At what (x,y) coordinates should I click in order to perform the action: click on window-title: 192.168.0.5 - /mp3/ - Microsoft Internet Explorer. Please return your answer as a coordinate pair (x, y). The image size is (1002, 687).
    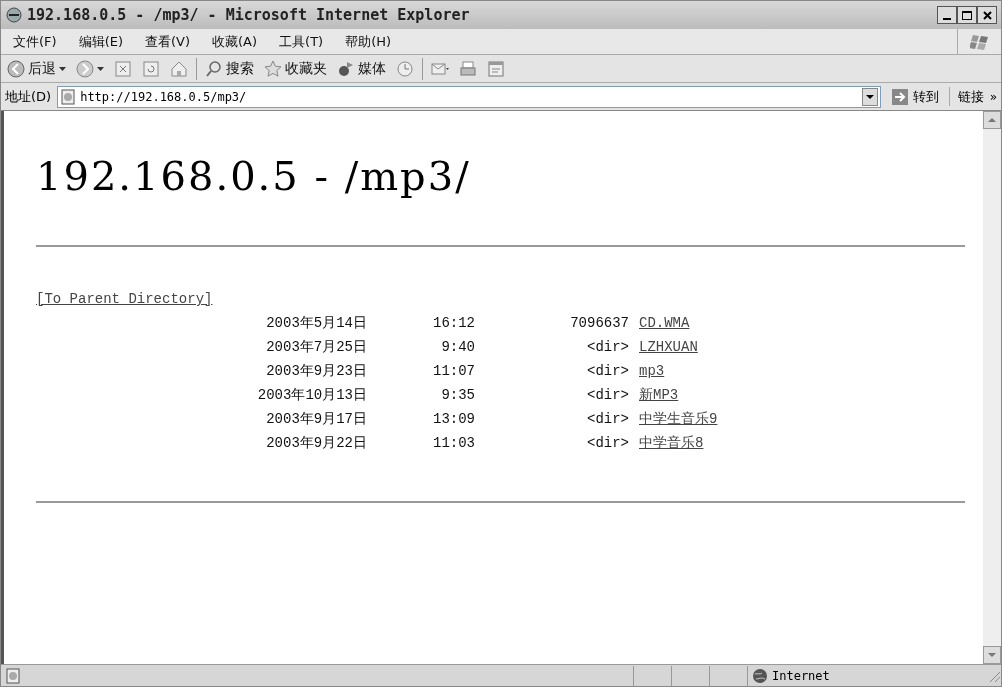
    Looking at the image, I should click on (249, 15).